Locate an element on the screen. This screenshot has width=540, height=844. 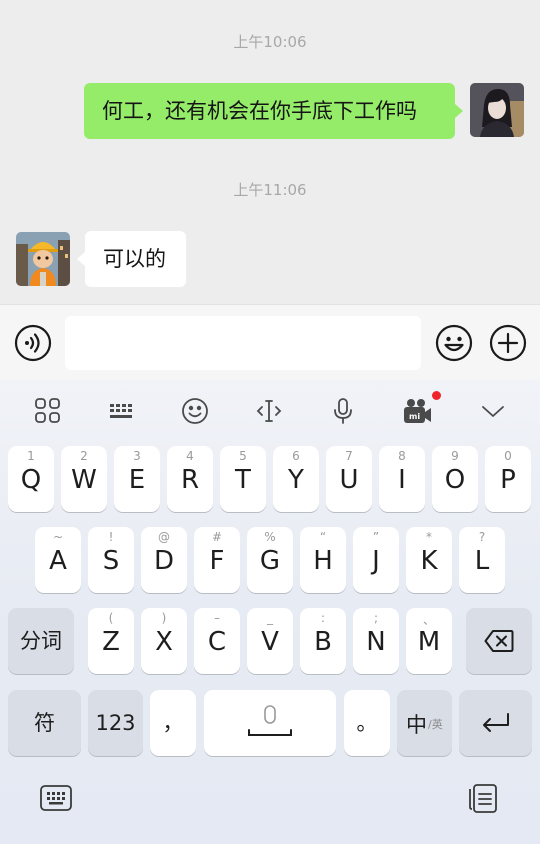
number-key: 123 is located at coordinates (115, 723).